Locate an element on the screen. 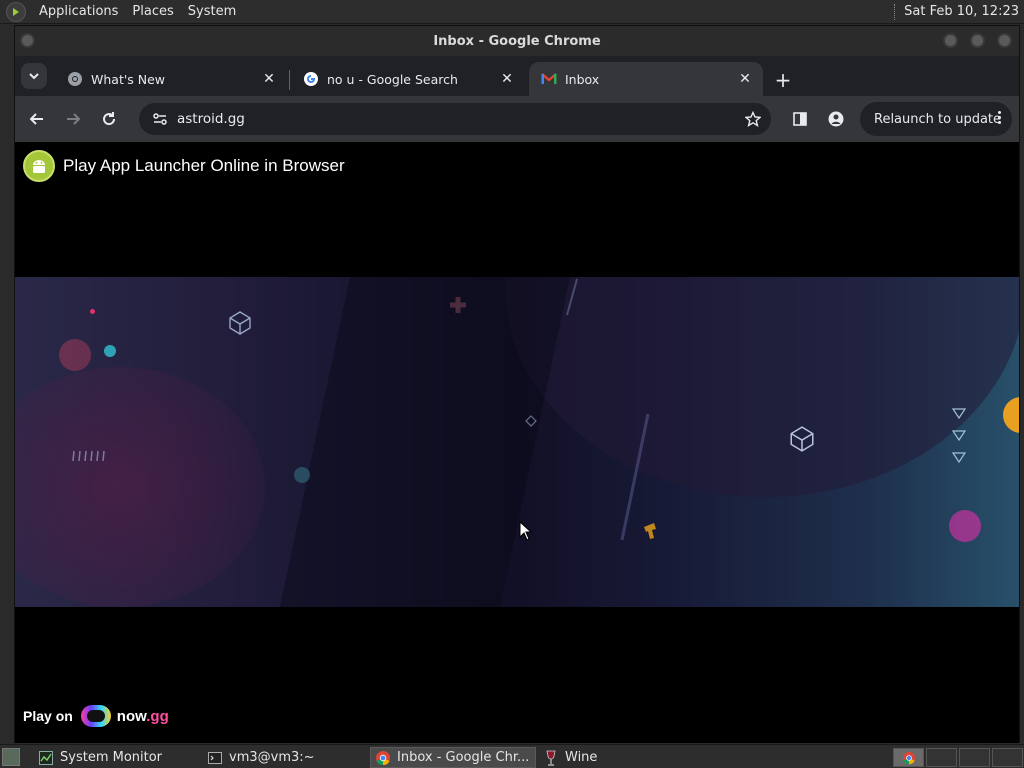 The image size is (1024, 768). tab-title: What's New is located at coordinates (128, 79).